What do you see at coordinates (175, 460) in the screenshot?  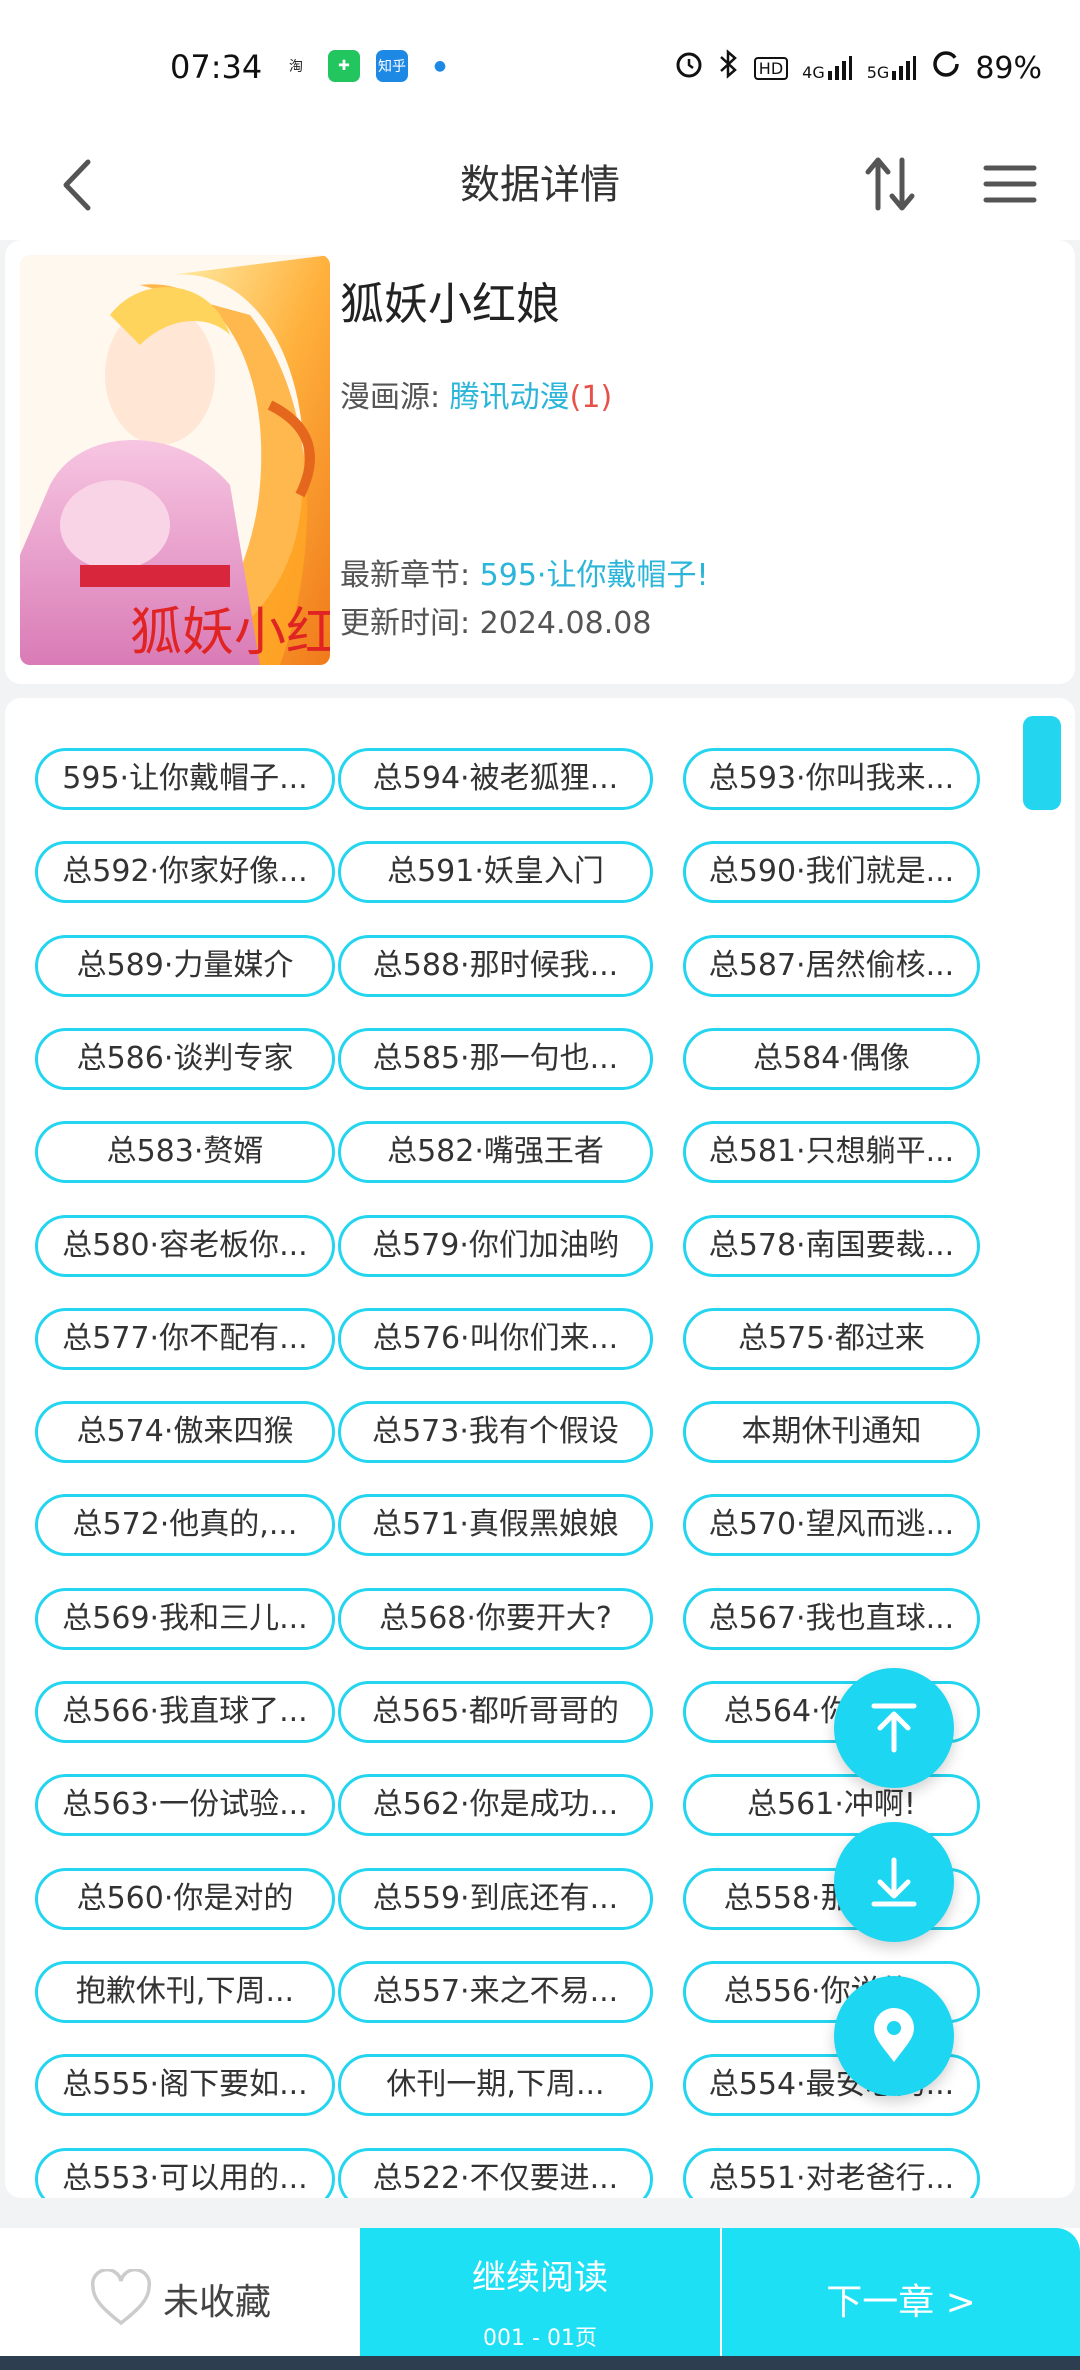 I see `manga-cover-image: 狐妖小红娘` at bounding box center [175, 460].